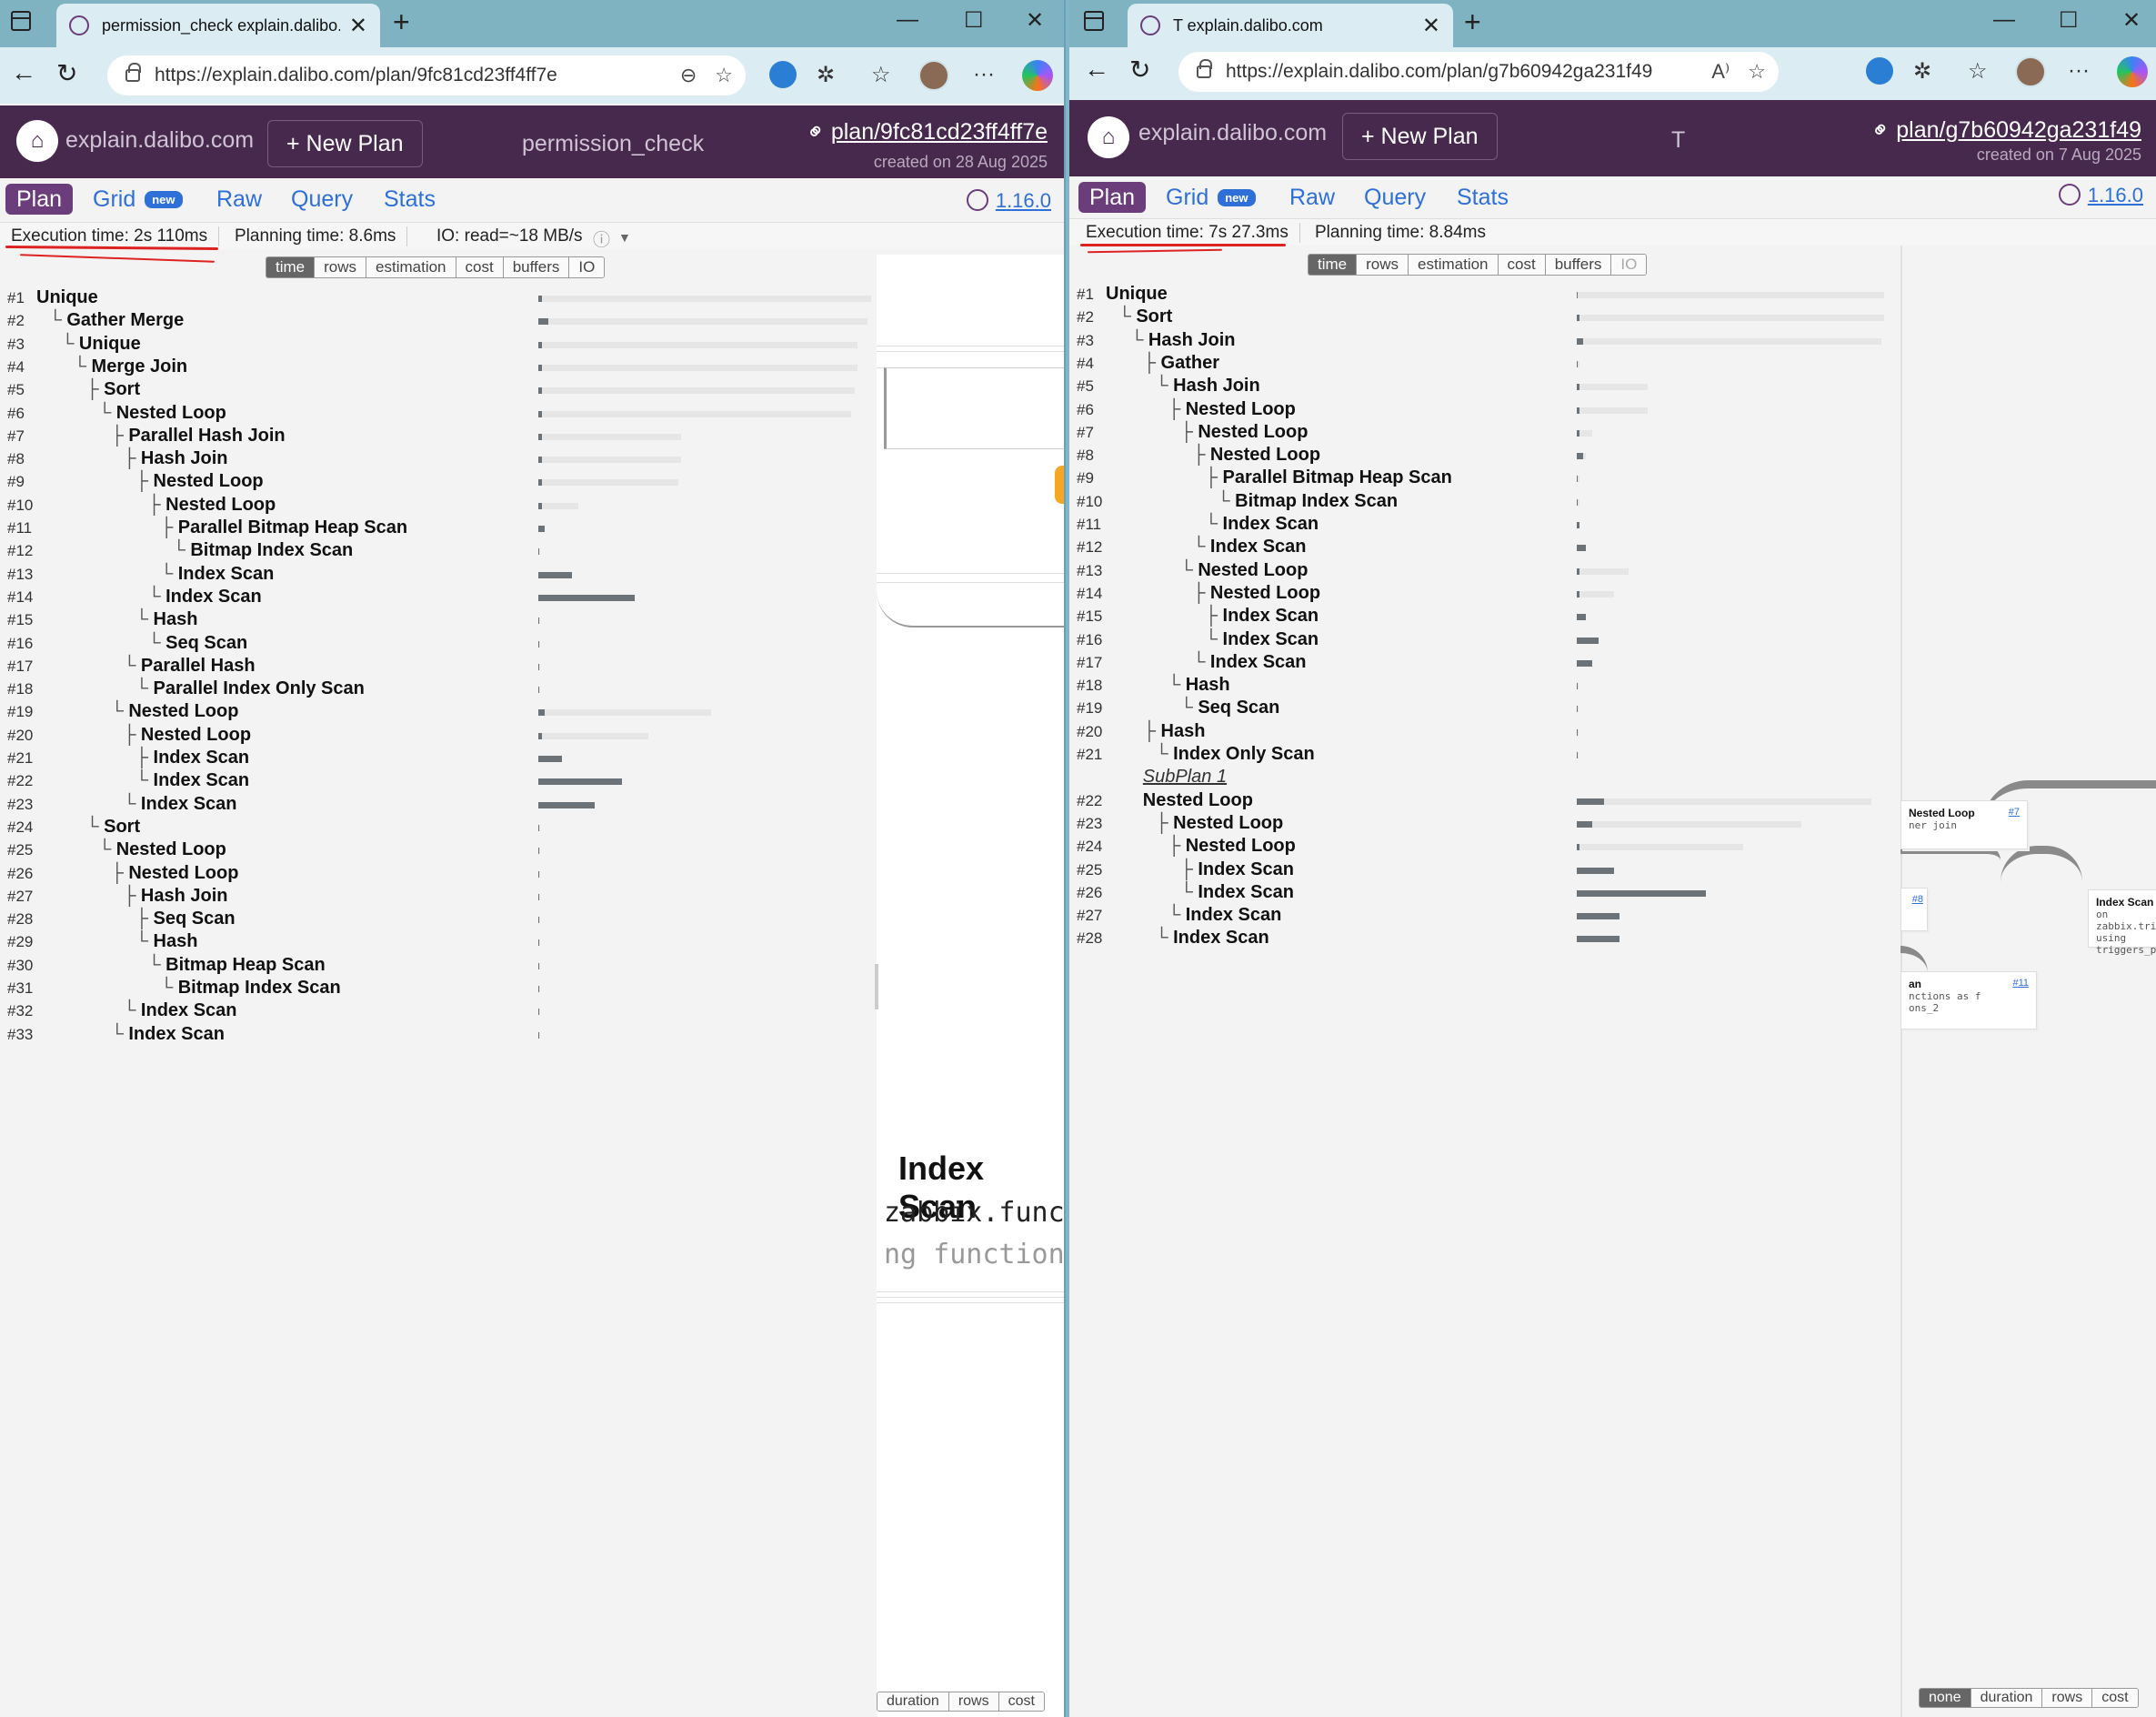 Image resolution: width=2156 pixels, height=1717 pixels. Describe the element at coordinates (291, 267) in the screenshot. I see `metric-button-time: time` at that location.